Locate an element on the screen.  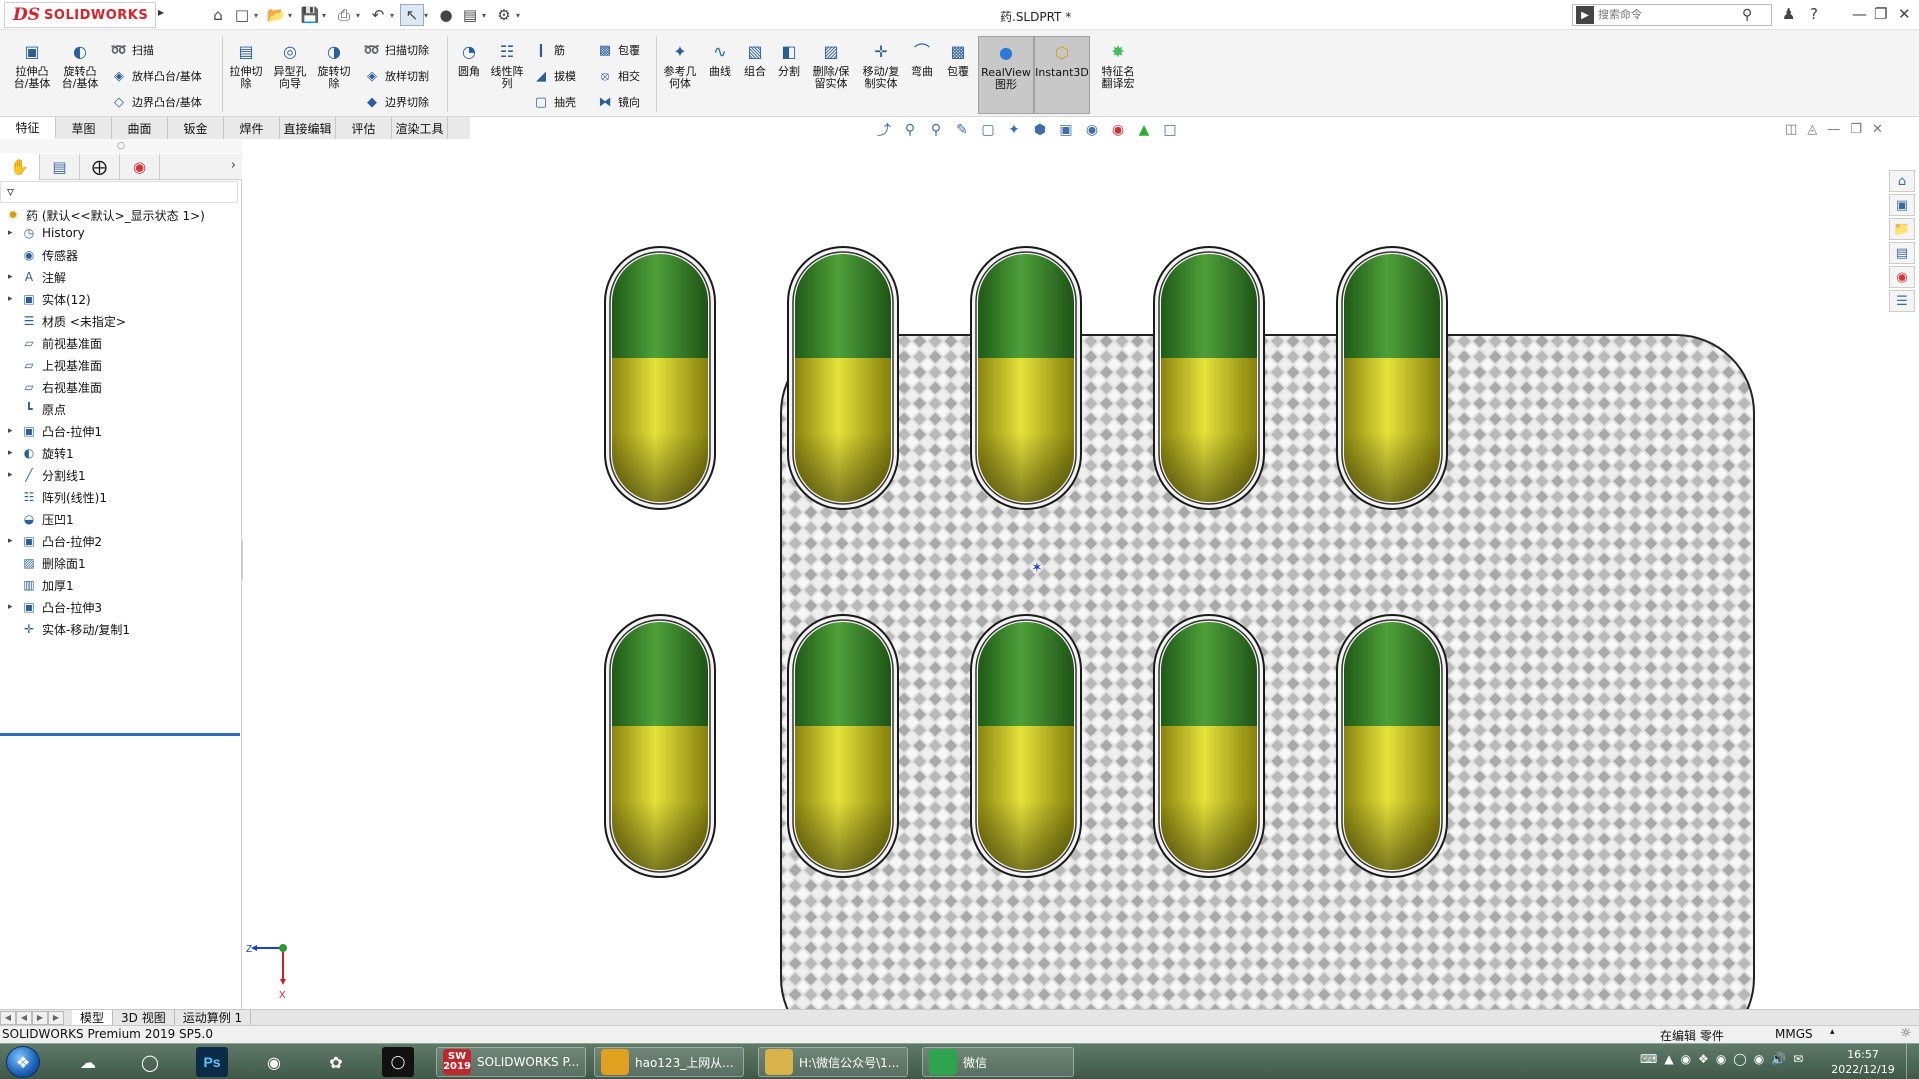
tab-2: 曲面 is located at coordinates (140, 128).